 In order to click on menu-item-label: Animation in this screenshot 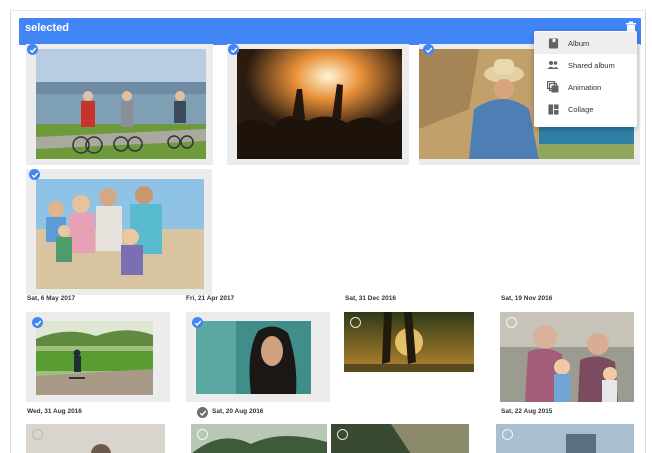, I will do `click(585, 87)`.